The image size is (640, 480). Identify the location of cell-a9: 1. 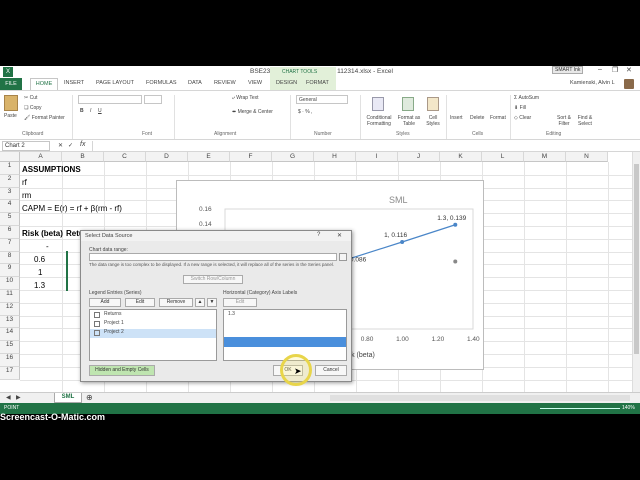
(40, 272).